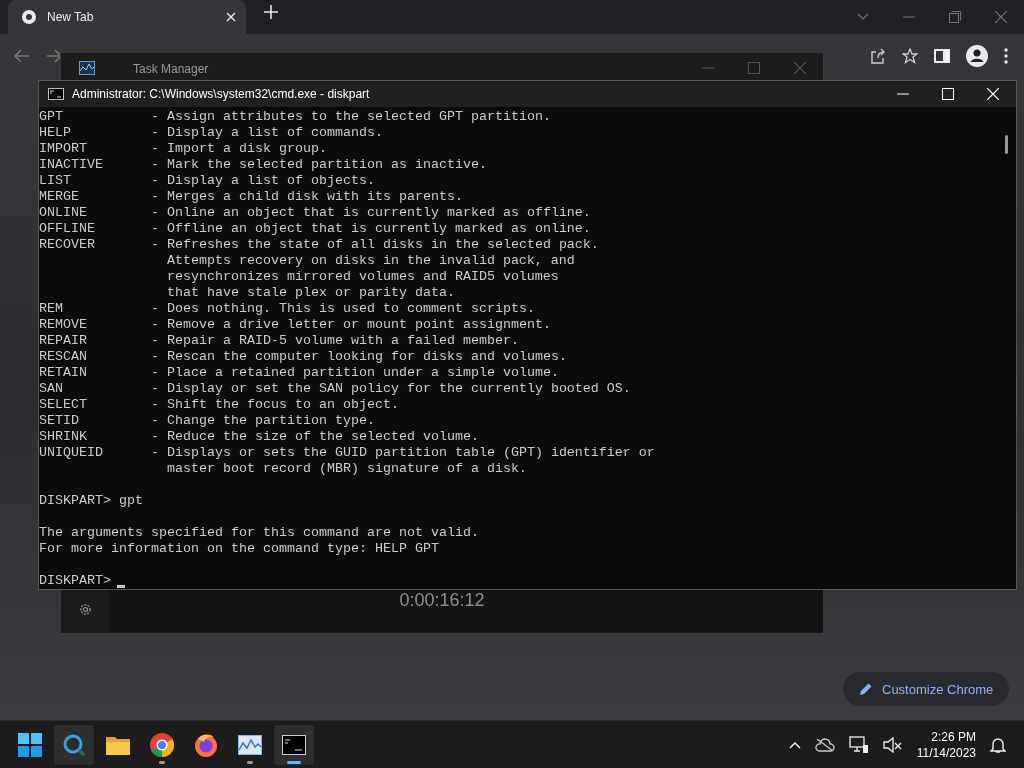 The height and width of the screenshot is (768, 1024). What do you see at coordinates (239, 549) in the screenshot?
I see `output-text: For more information on the command type: HELP GPT` at bounding box center [239, 549].